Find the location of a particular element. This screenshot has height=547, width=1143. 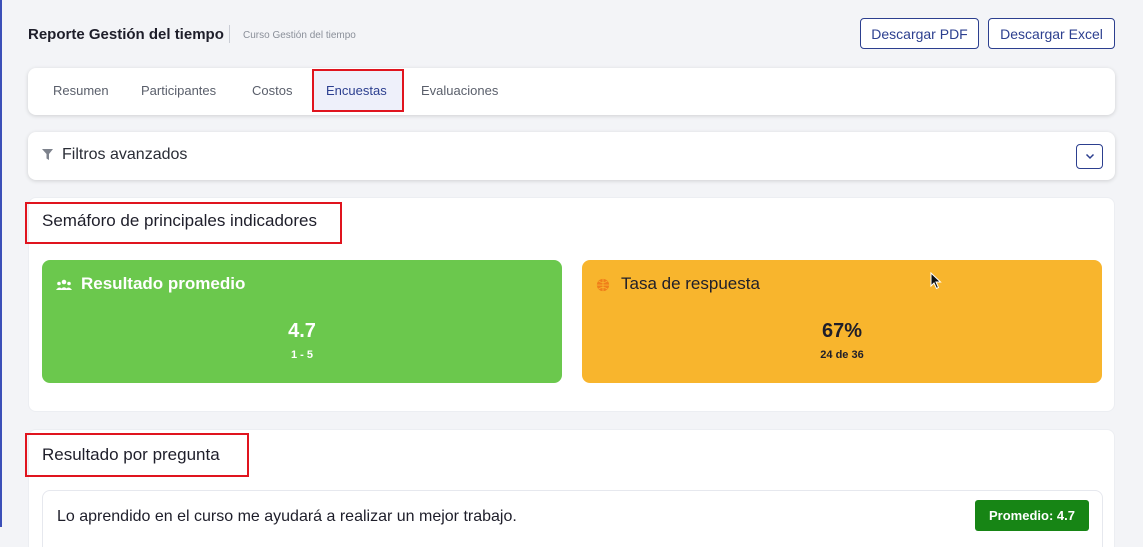

annotation-box-indicators is located at coordinates (183, 223).